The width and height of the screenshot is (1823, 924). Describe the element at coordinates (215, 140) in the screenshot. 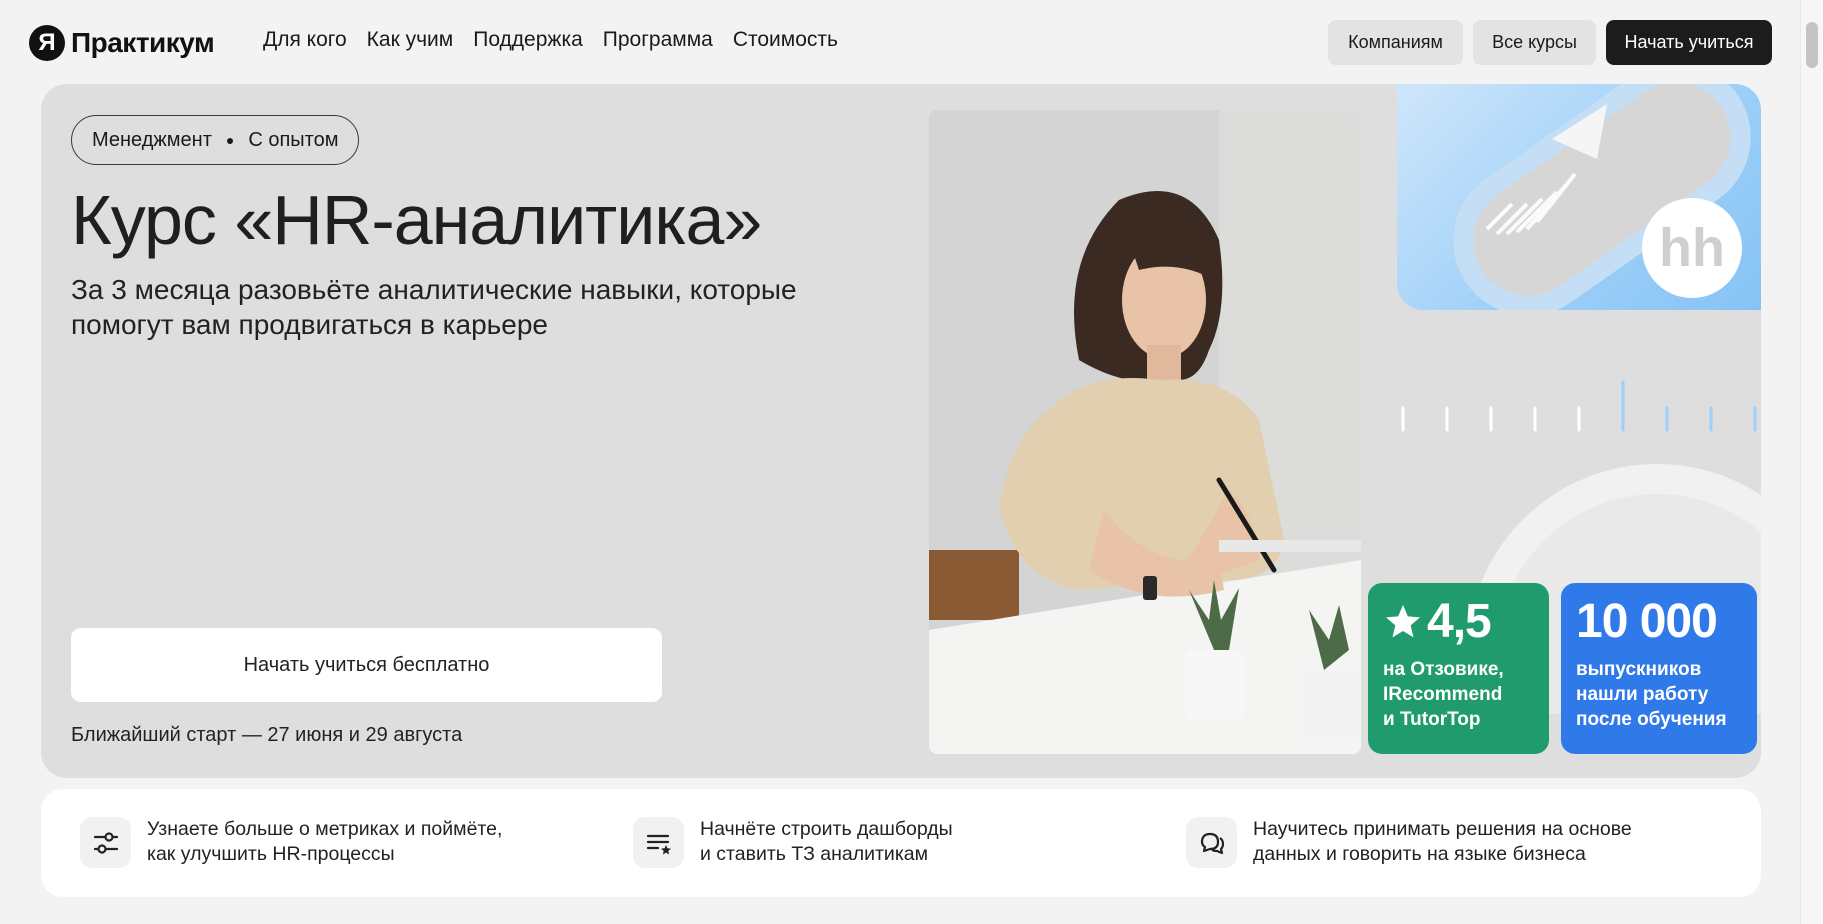

I see `course-tags: Менеджмент ● С опытом` at that location.